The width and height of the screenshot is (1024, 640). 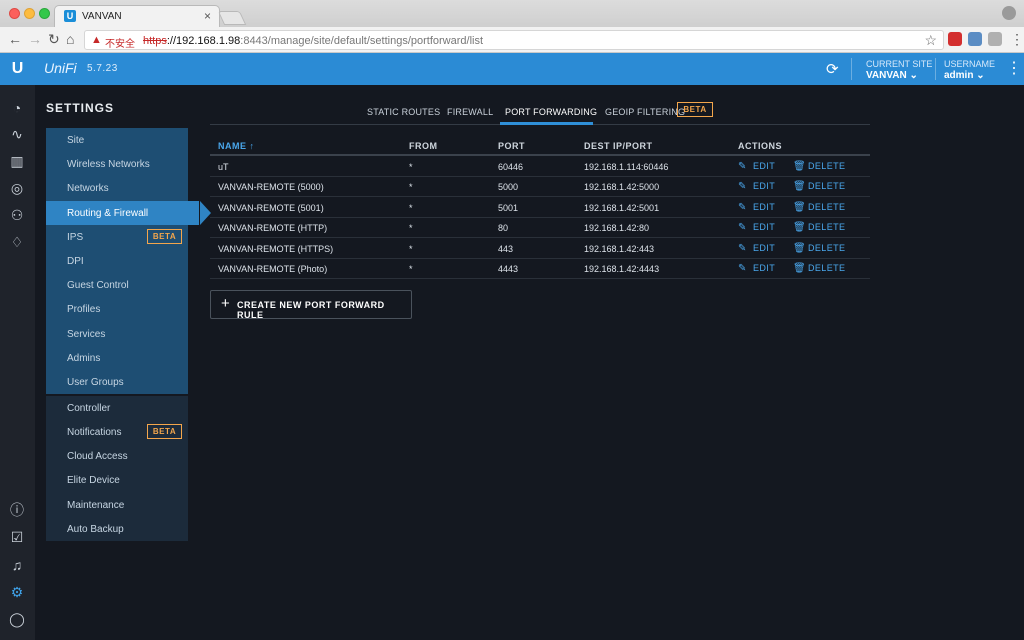 What do you see at coordinates (17, 537) in the screenshot?
I see `alerts-icon: ☑` at bounding box center [17, 537].